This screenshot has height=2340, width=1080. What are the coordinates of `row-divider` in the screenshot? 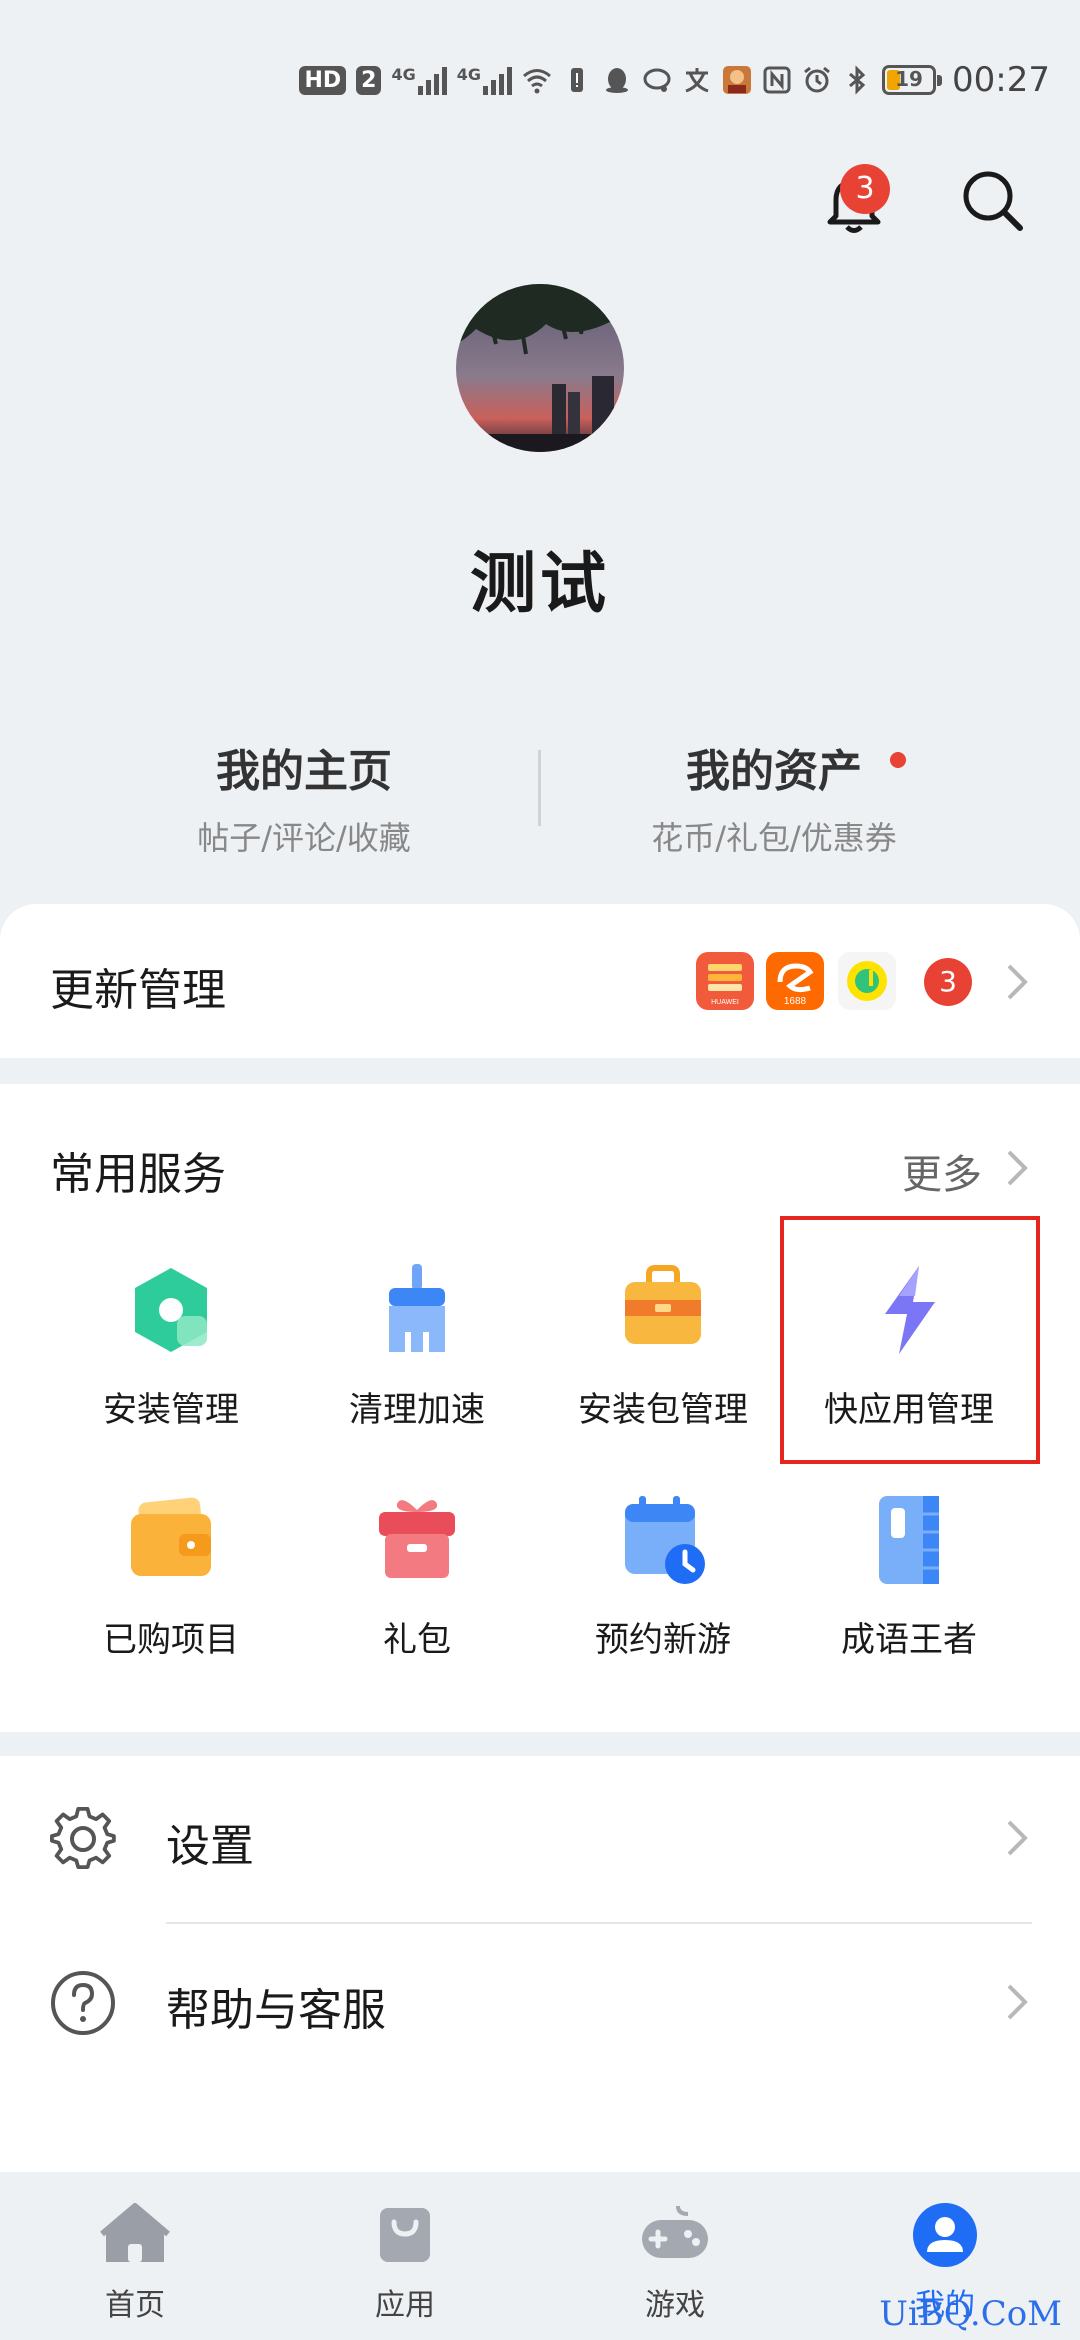 It's located at (599, 1923).